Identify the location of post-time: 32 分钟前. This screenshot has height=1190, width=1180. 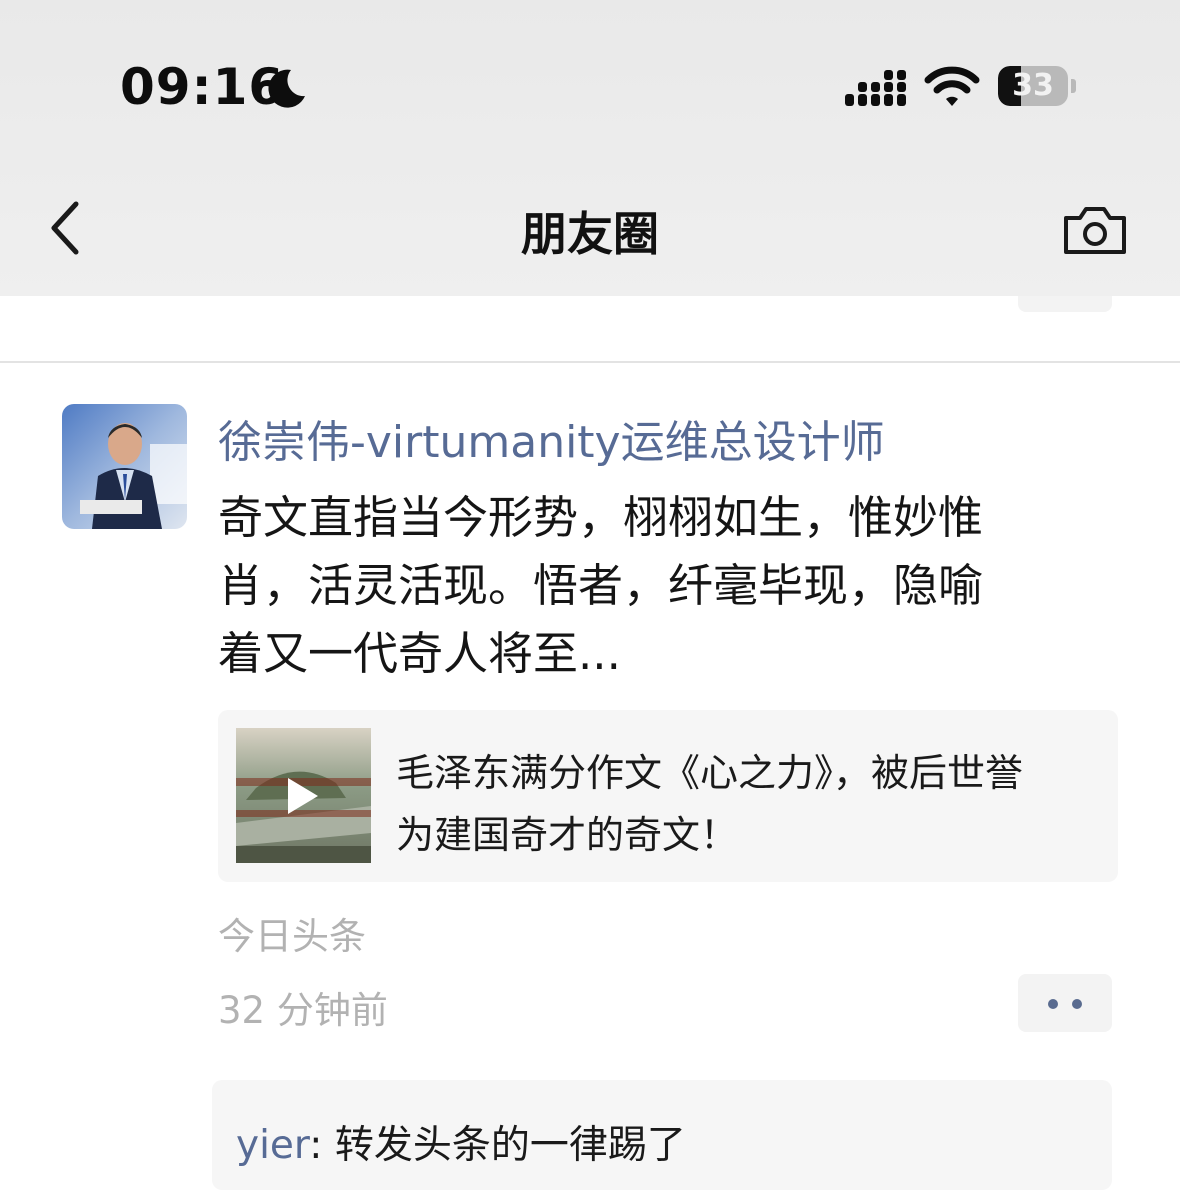
(303, 1010).